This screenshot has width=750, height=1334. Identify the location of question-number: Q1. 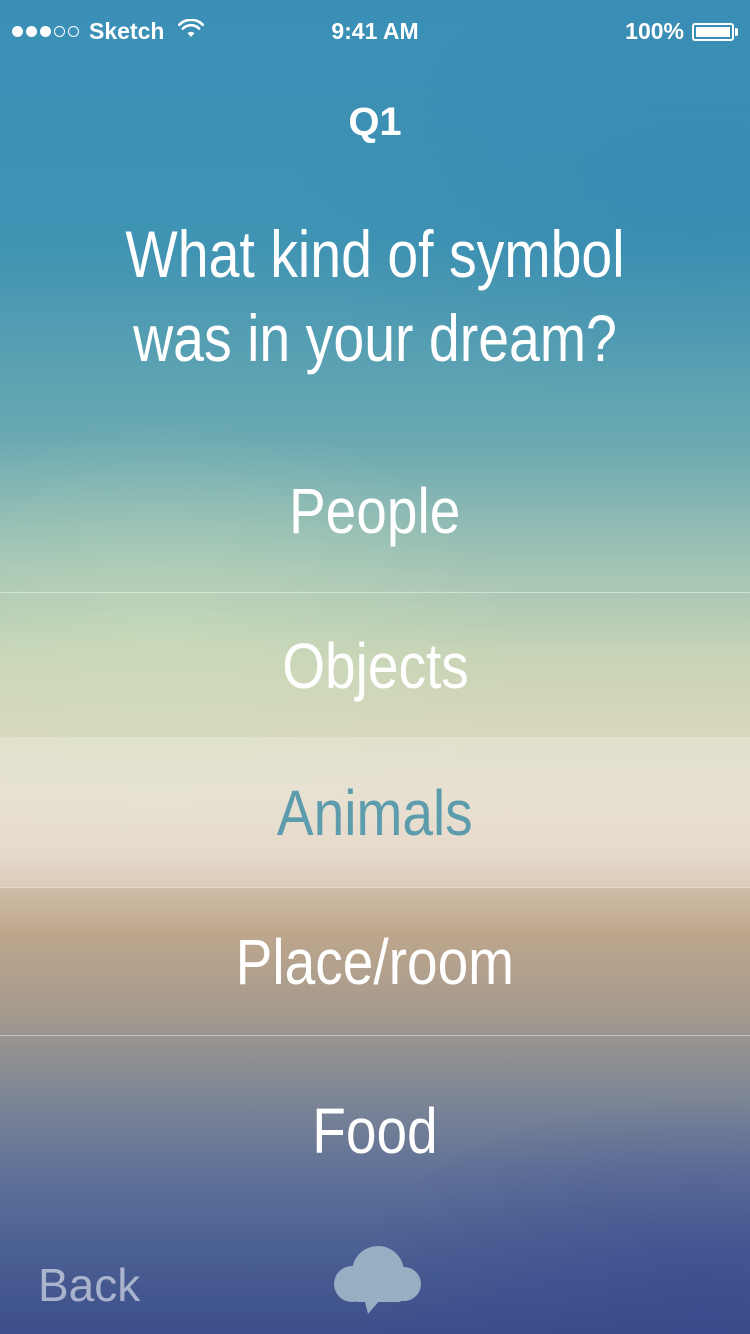
(375, 122).